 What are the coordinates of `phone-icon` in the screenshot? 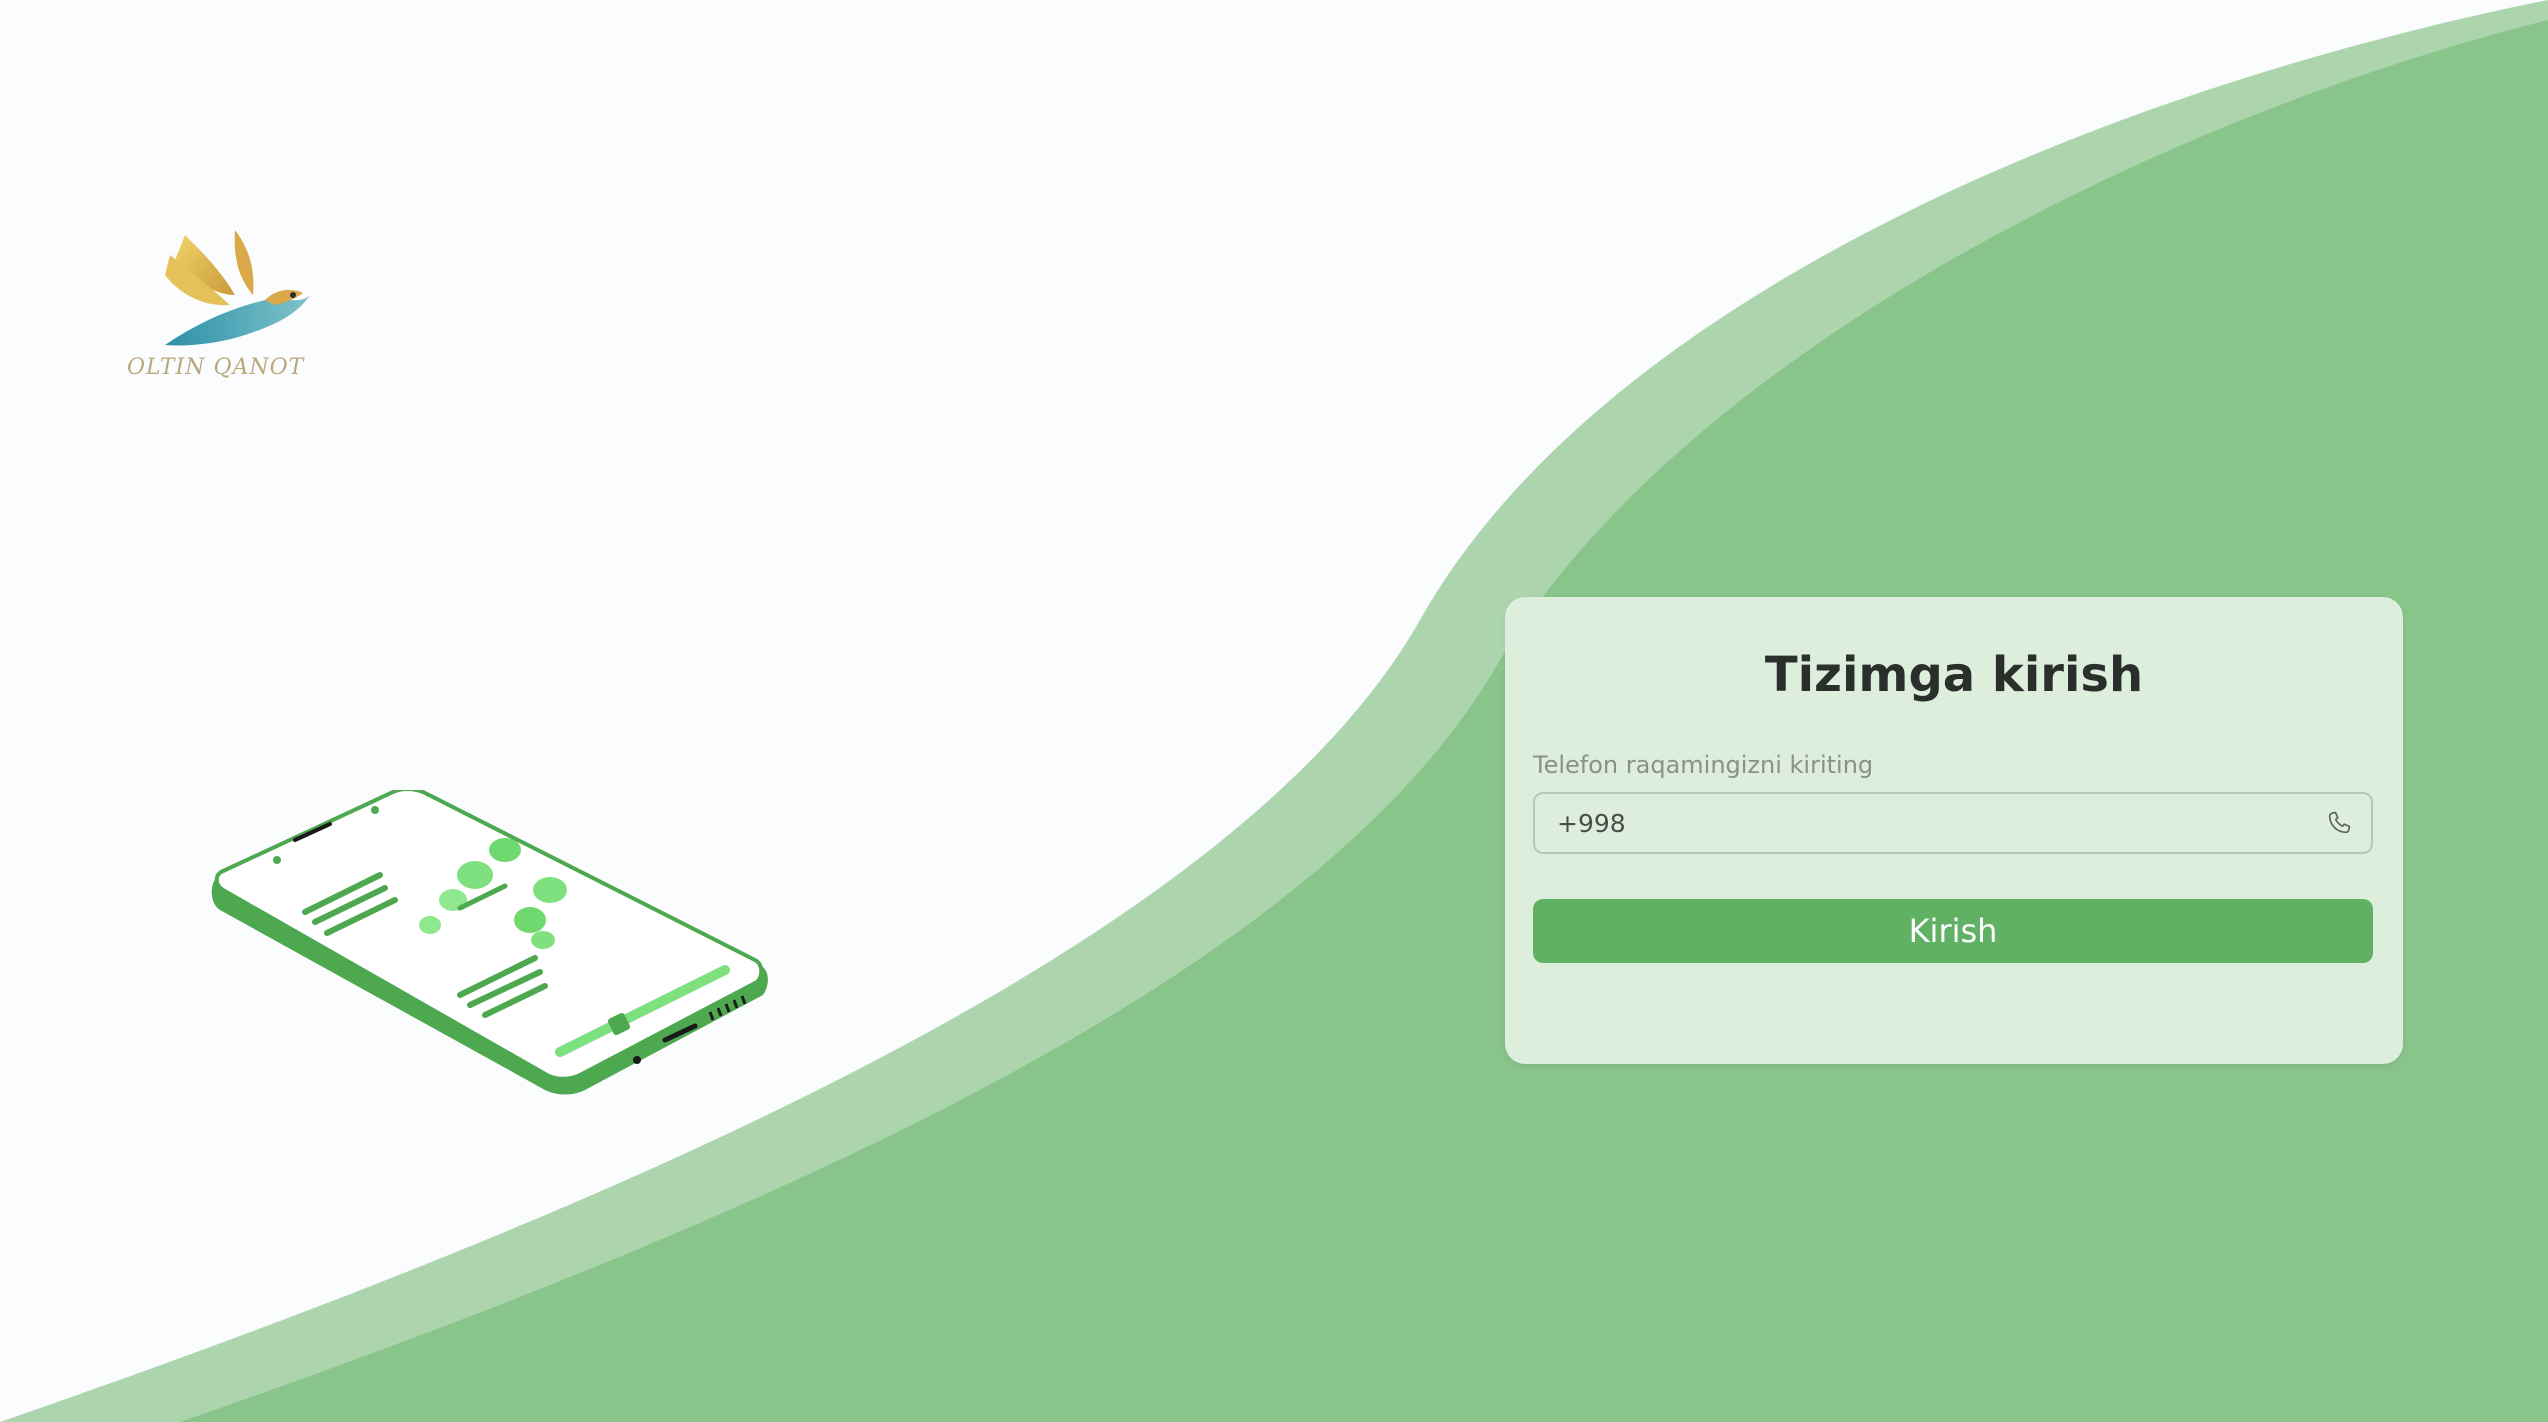 It's located at (2339, 822).